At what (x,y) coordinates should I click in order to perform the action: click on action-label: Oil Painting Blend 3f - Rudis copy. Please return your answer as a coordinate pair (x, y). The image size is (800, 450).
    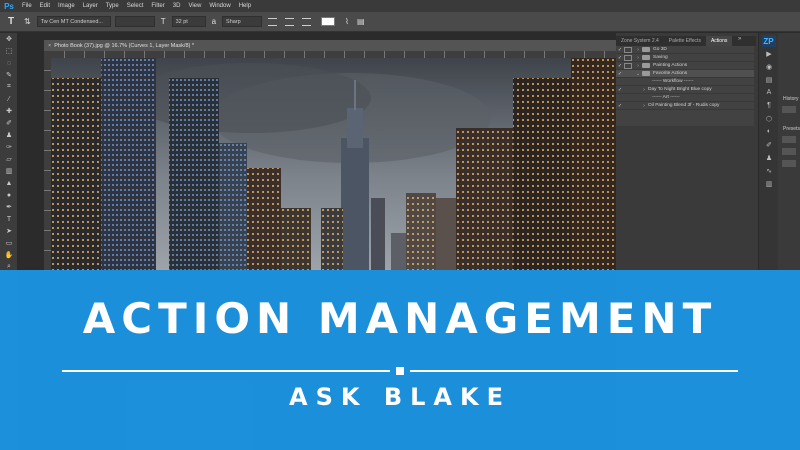
    Looking at the image, I should click on (684, 105).